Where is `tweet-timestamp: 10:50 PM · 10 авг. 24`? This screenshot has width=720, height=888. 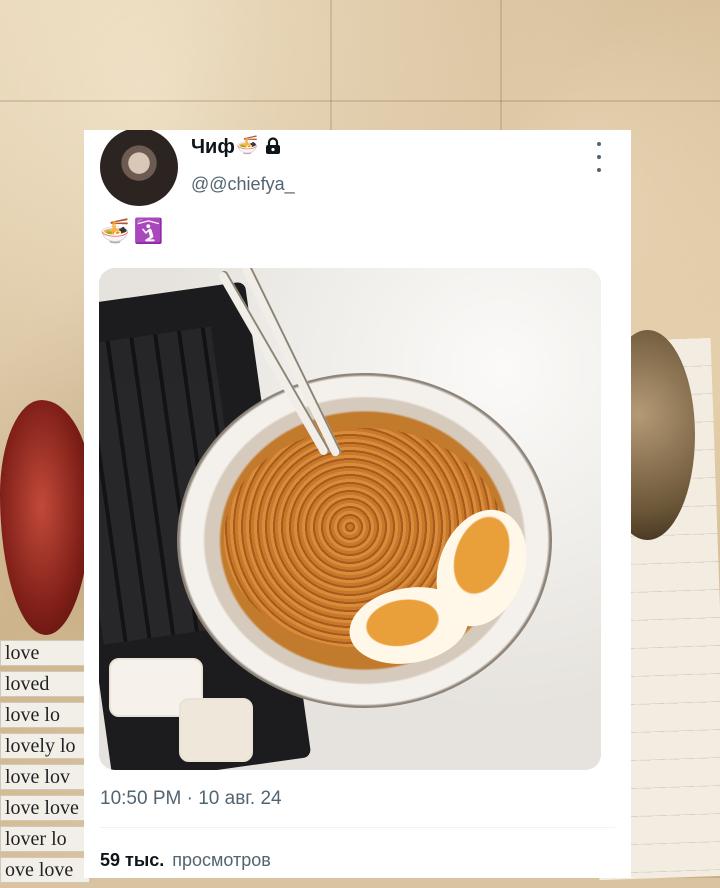
tweet-timestamp: 10:50 PM · 10 авг. 24 is located at coordinates (191, 799).